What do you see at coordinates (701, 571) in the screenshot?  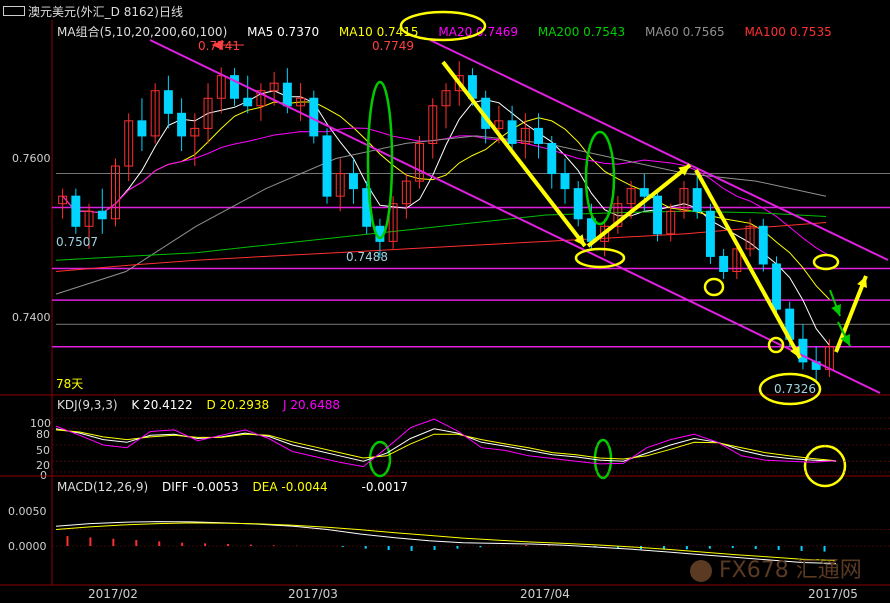 I see `watermark-logo-icon` at bounding box center [701, 571].